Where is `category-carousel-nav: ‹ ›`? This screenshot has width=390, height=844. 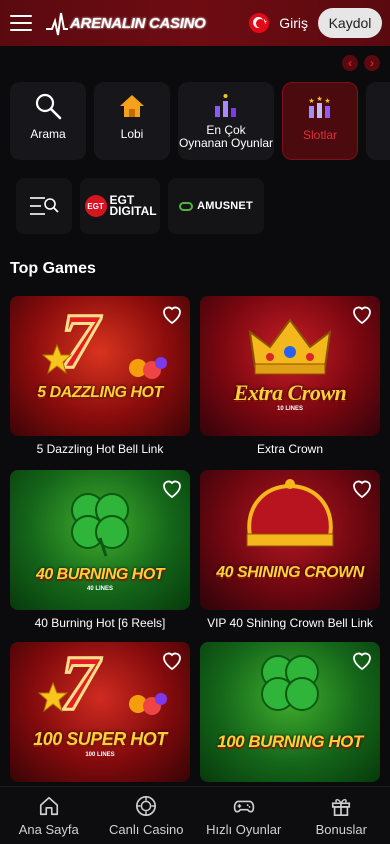
category-carousel-nav: ‹ › is located at coordinates (361, 63).